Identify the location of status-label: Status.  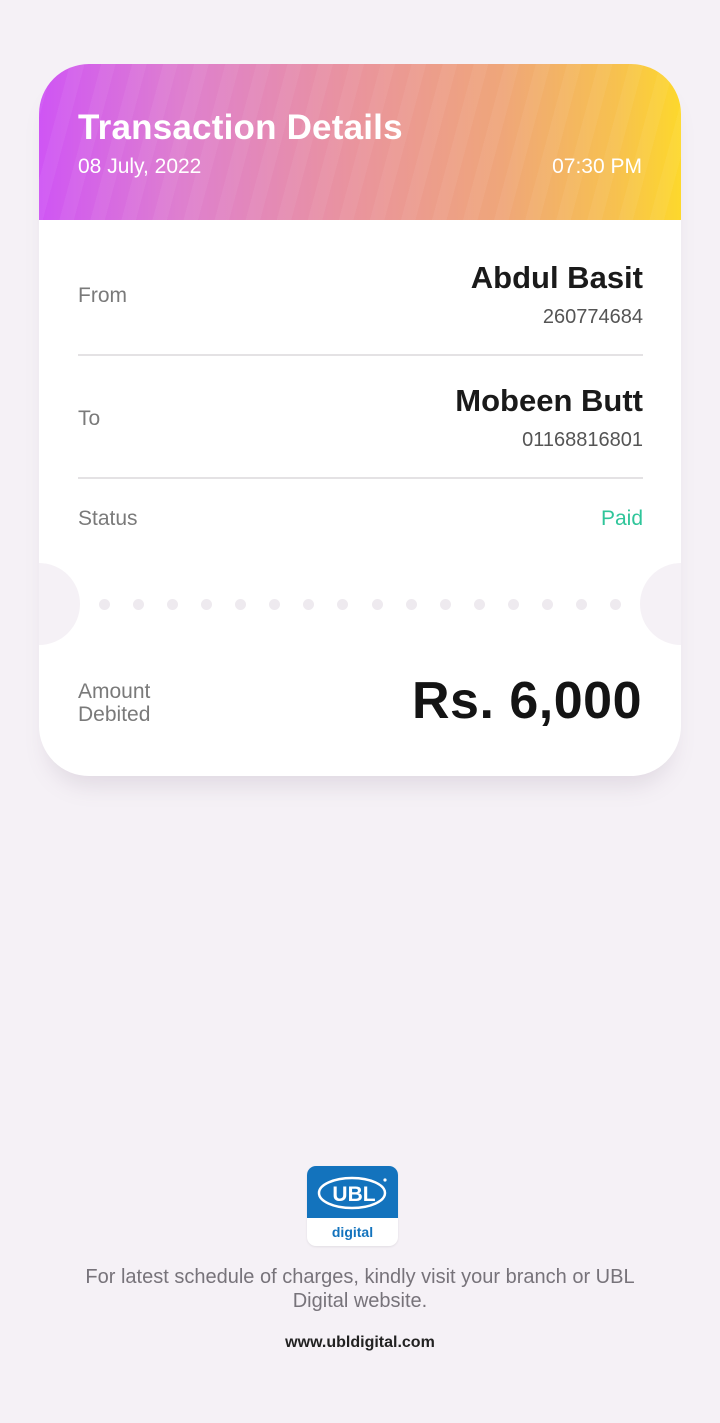
(108, 518).